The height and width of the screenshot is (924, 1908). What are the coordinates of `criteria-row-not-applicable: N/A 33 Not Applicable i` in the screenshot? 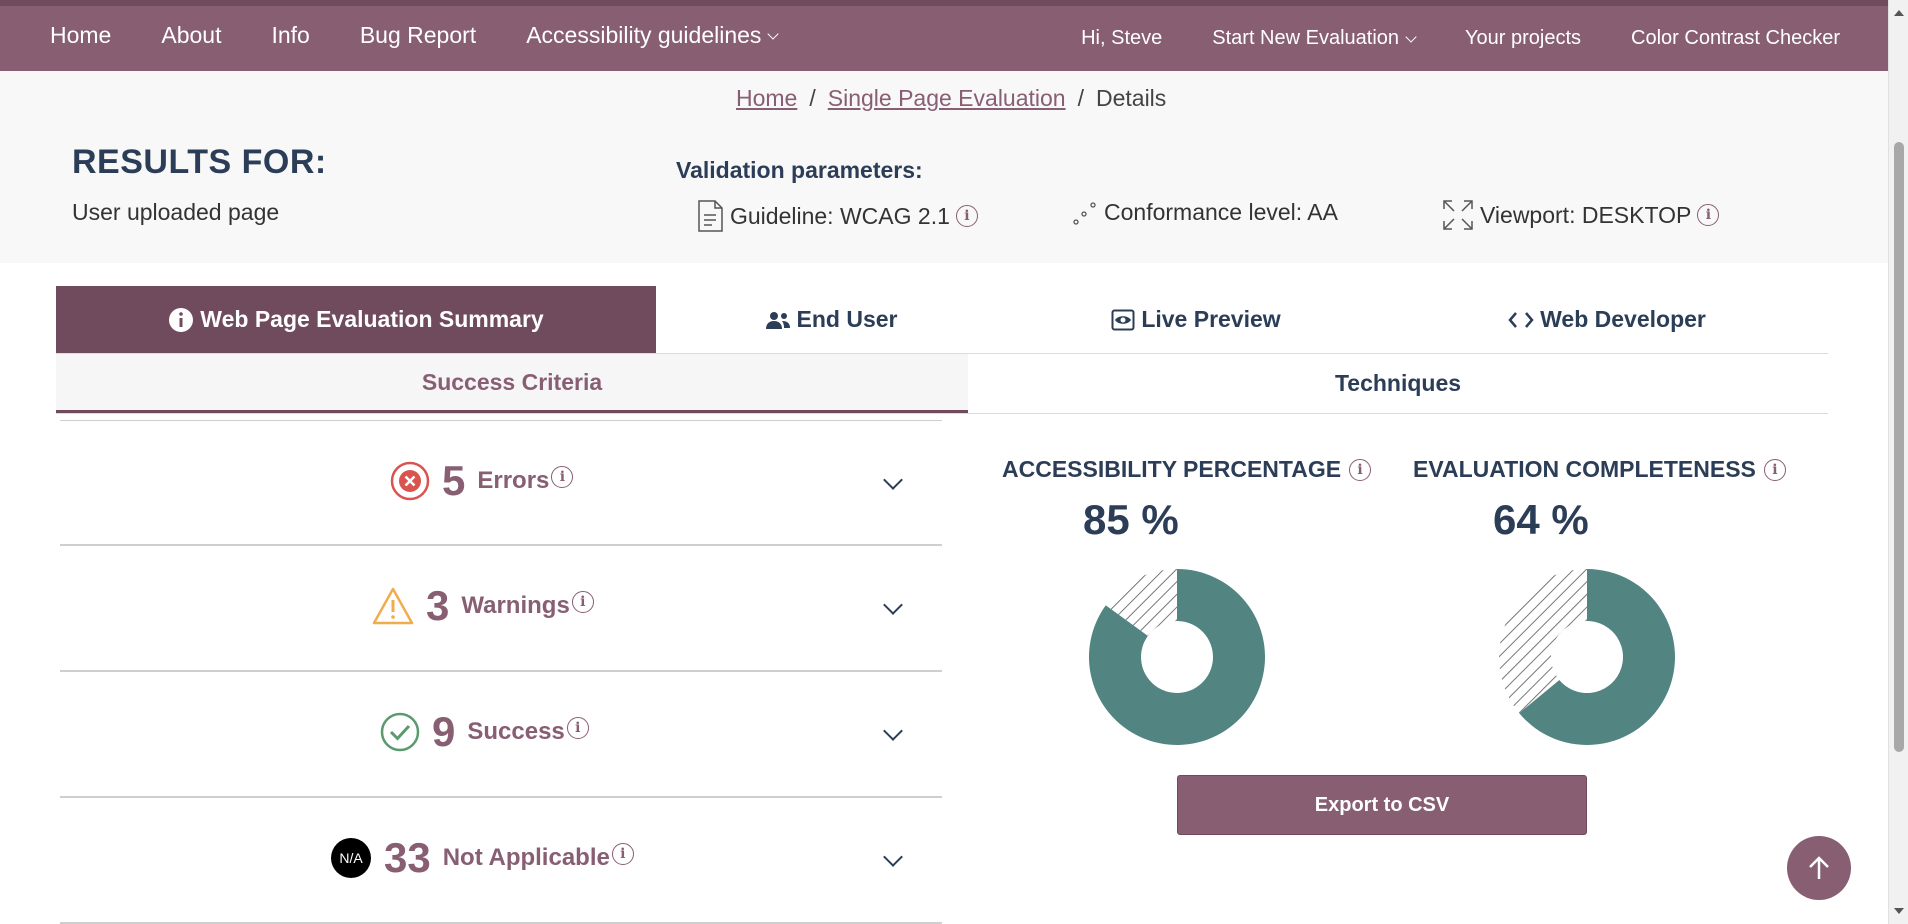 It's located at (501, 861).